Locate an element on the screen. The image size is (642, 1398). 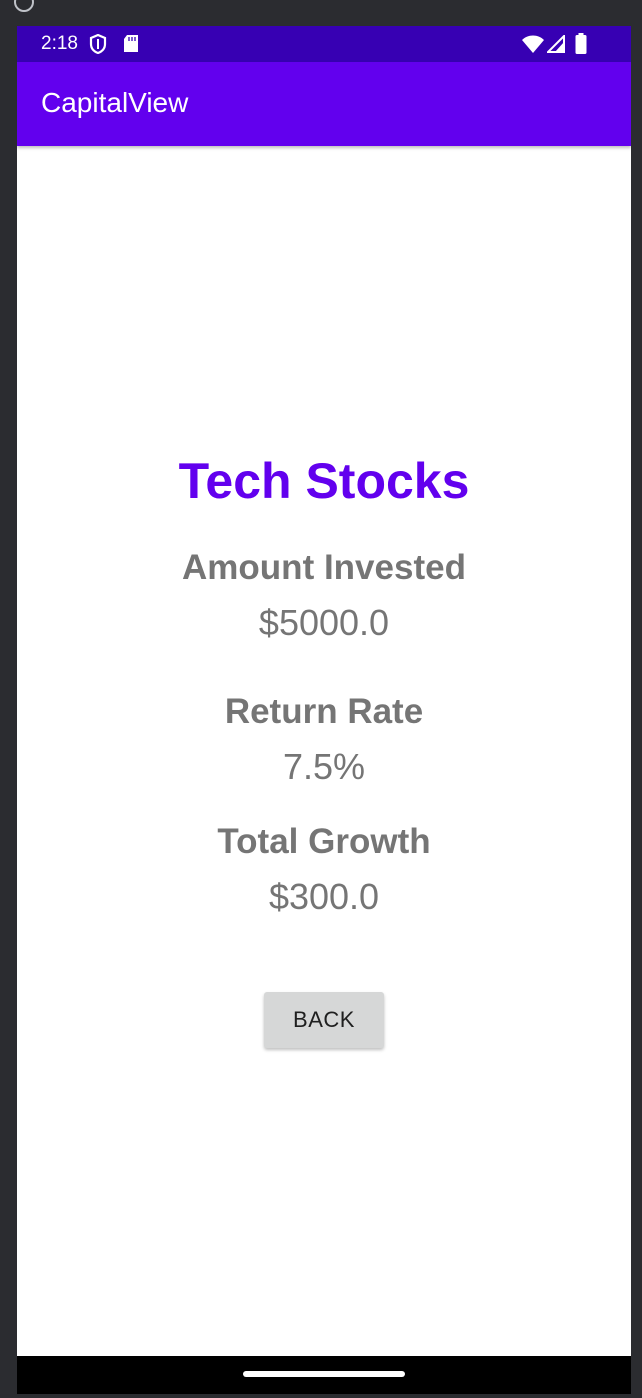
return-rate-label: Return Rate is located at coordinates (324, 711).